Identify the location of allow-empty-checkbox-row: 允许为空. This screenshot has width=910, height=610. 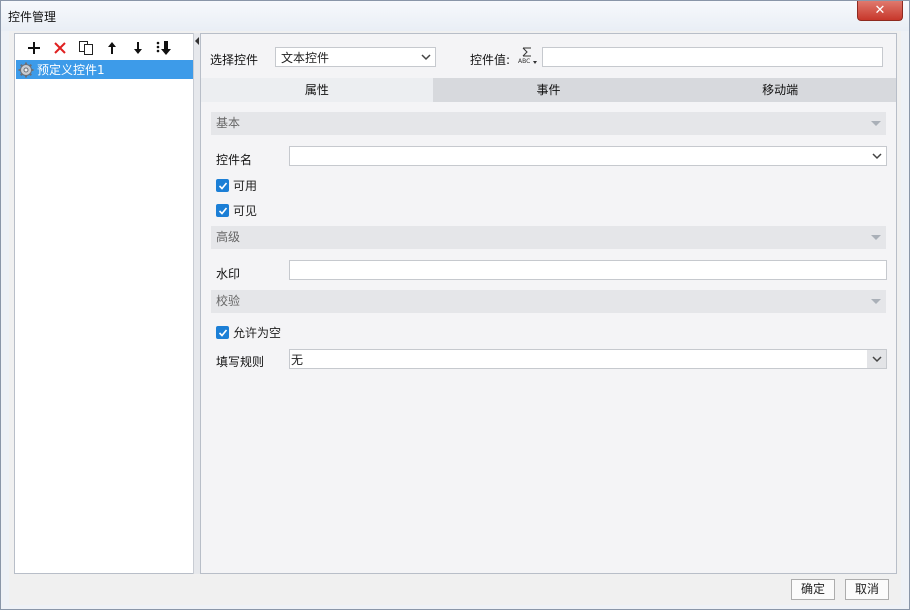
(248, 332).